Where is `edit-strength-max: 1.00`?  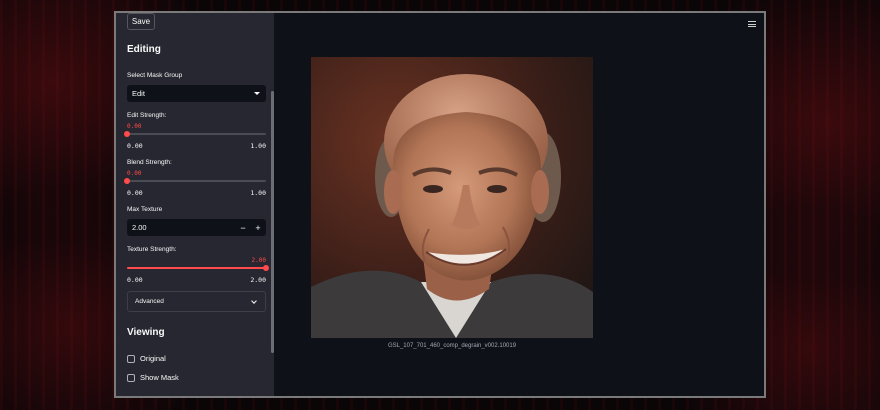 edit-strength-max: 1.00 is located at coordinates (258, 146).